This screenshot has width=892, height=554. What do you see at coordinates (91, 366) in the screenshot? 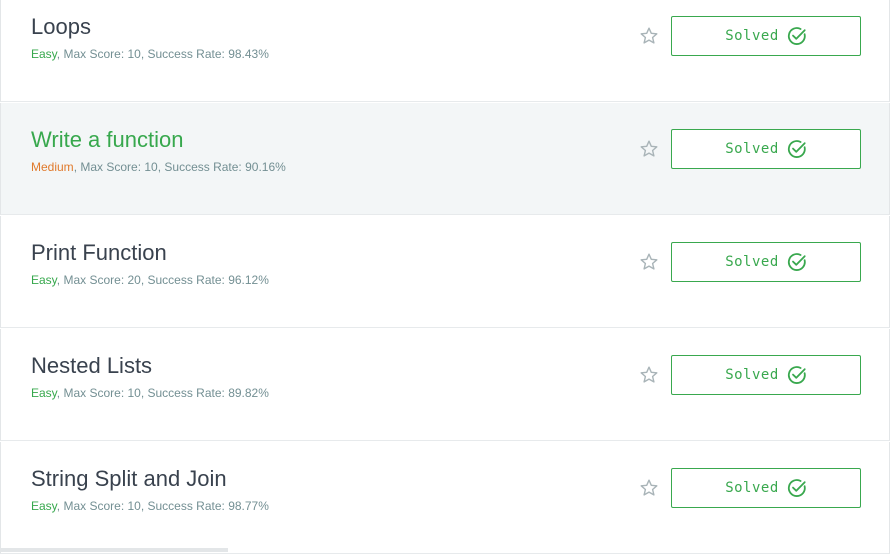
I see `challenge-title: Nested Lists` at bounding box center [91, 366].